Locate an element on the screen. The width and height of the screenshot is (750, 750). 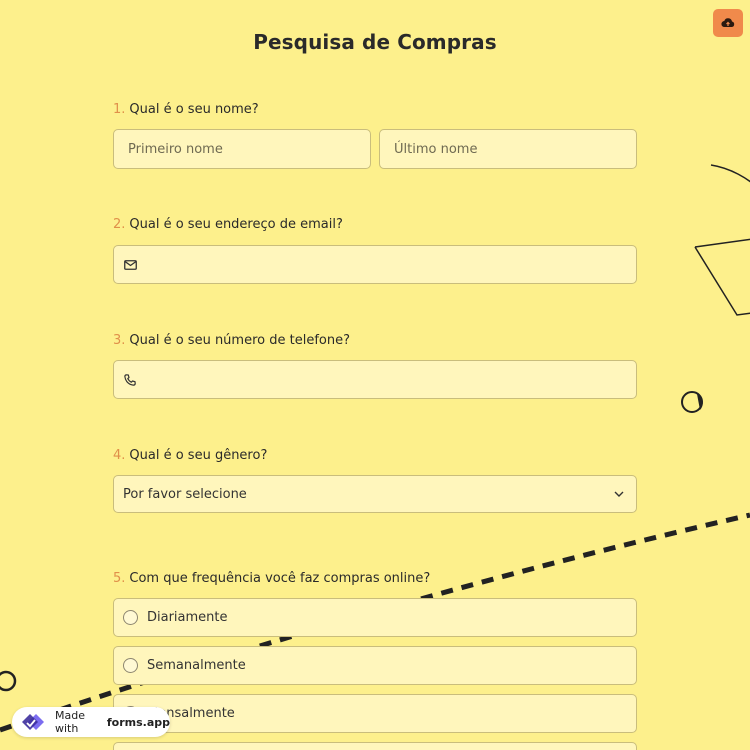
question-2-label: 2. Qual é o seu endereço de email? is located at coordinates (228, 224).